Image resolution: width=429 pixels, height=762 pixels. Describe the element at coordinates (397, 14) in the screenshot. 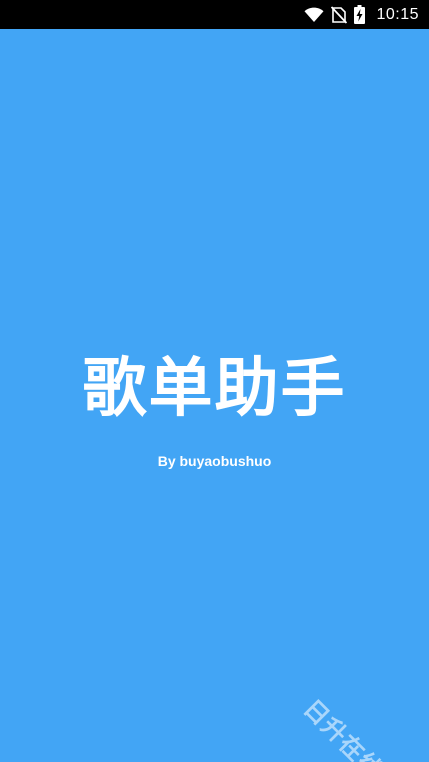

I see `status-time: 10:15` at that location.